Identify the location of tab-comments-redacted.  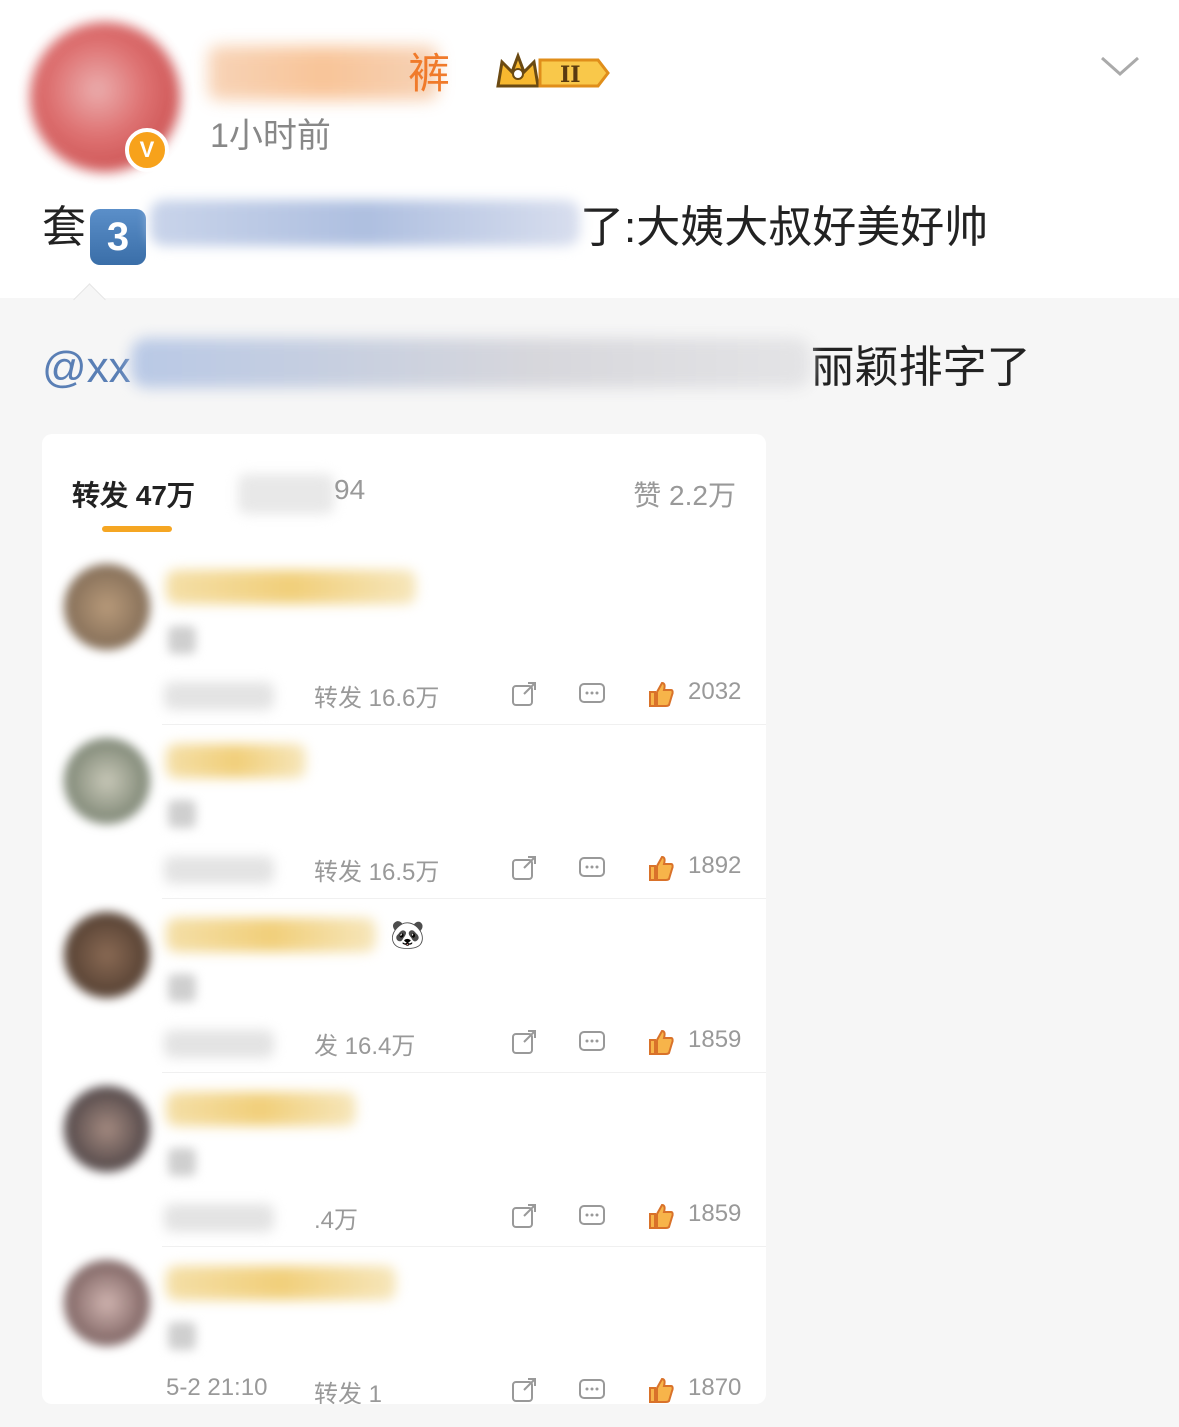
(286, 494).